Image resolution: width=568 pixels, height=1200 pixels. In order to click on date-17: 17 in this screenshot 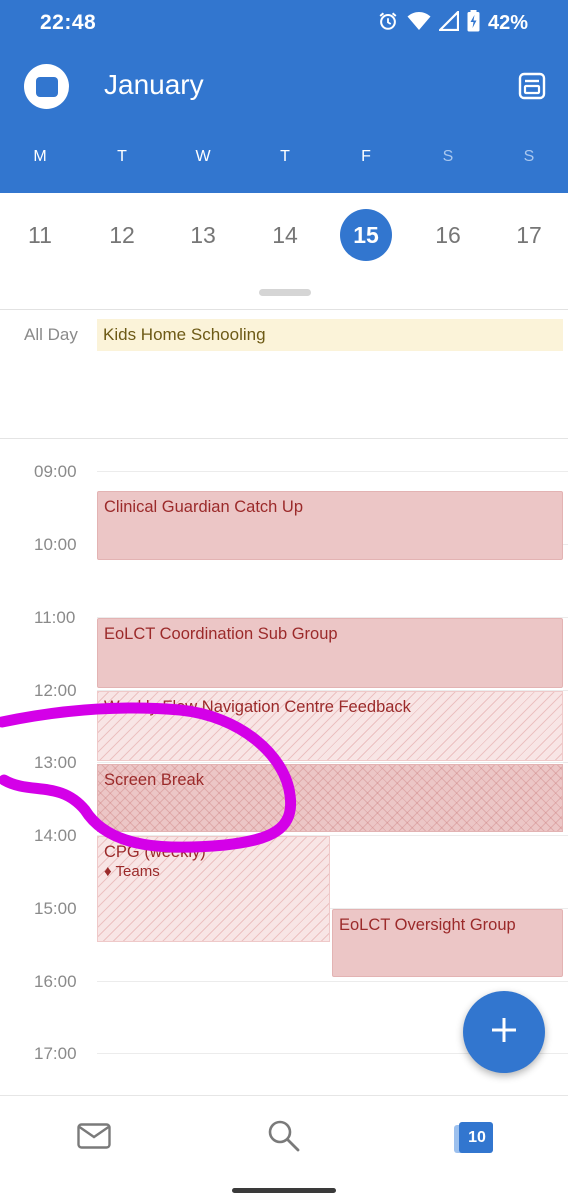, I will do `click(529, 235)`.